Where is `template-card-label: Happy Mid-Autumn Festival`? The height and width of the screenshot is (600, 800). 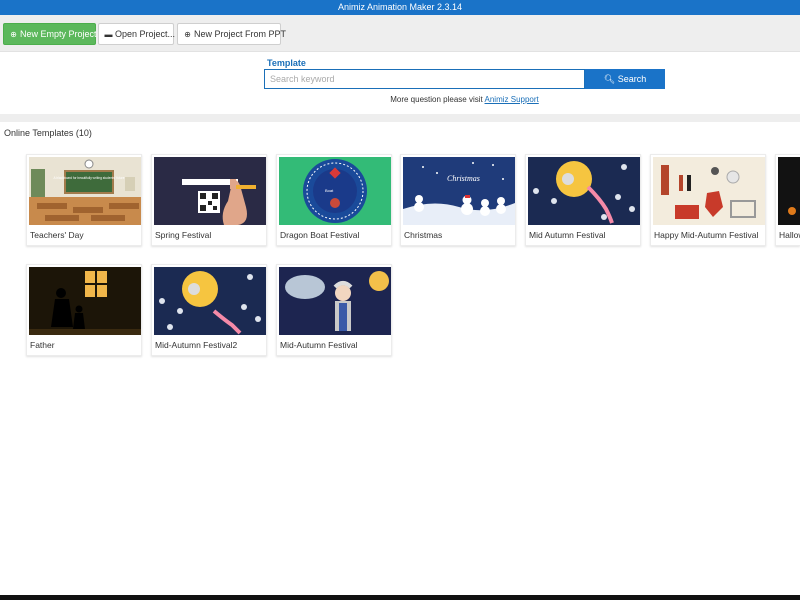 template-card-label: Happy Mid-Autumn Festival is located at coordinates (706, 235).